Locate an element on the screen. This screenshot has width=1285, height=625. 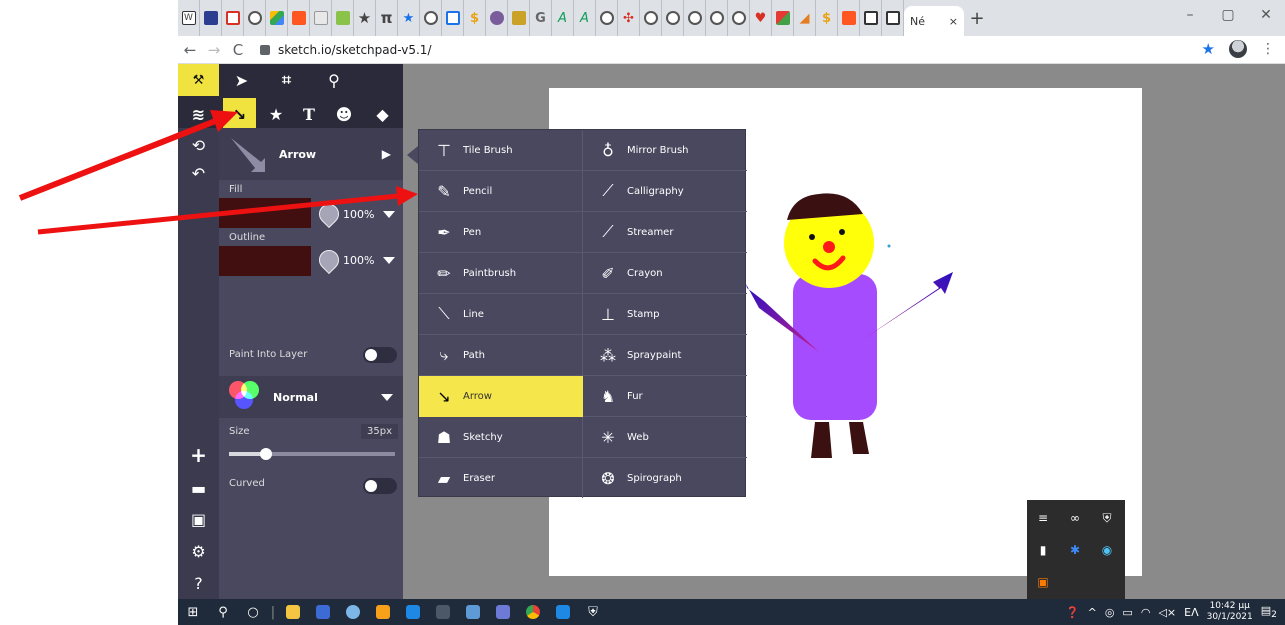
brush-spirograph: ❂ Spirograph is located at coordinates (665, 478).